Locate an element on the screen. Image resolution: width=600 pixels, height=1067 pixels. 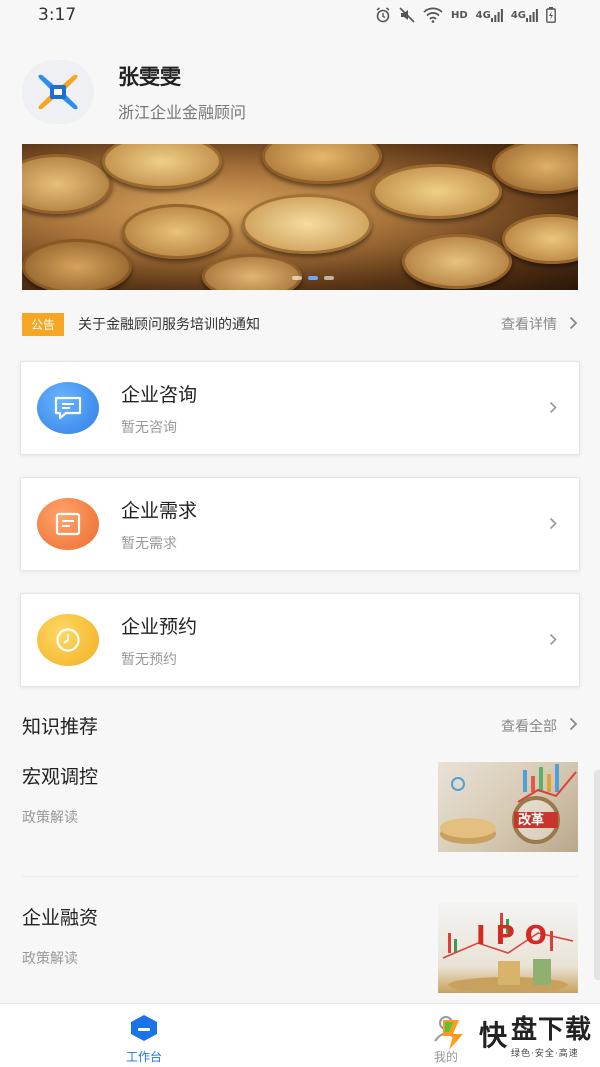
watermark-main: 盘下载 is located at coordinates (551, 1030).